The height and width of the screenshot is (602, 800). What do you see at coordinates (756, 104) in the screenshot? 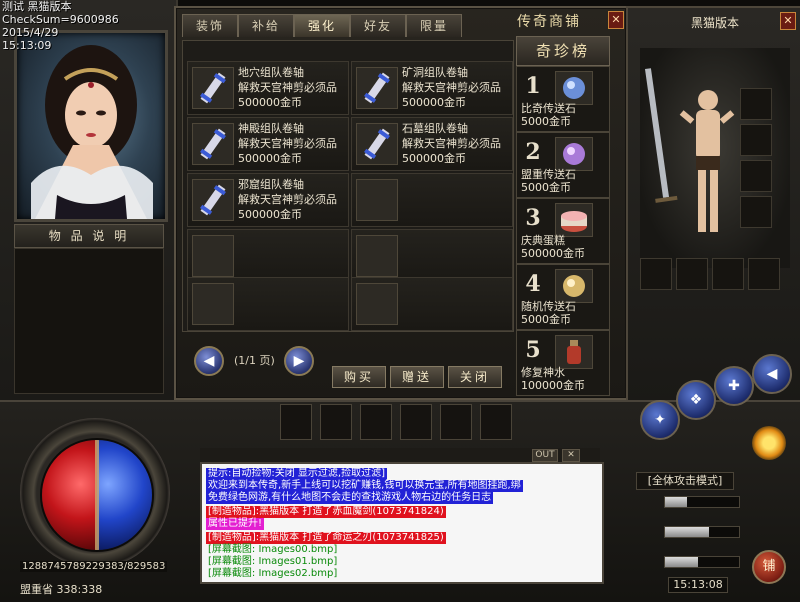
I see `equip-slot-necklace` at bounding box center [756, 104].